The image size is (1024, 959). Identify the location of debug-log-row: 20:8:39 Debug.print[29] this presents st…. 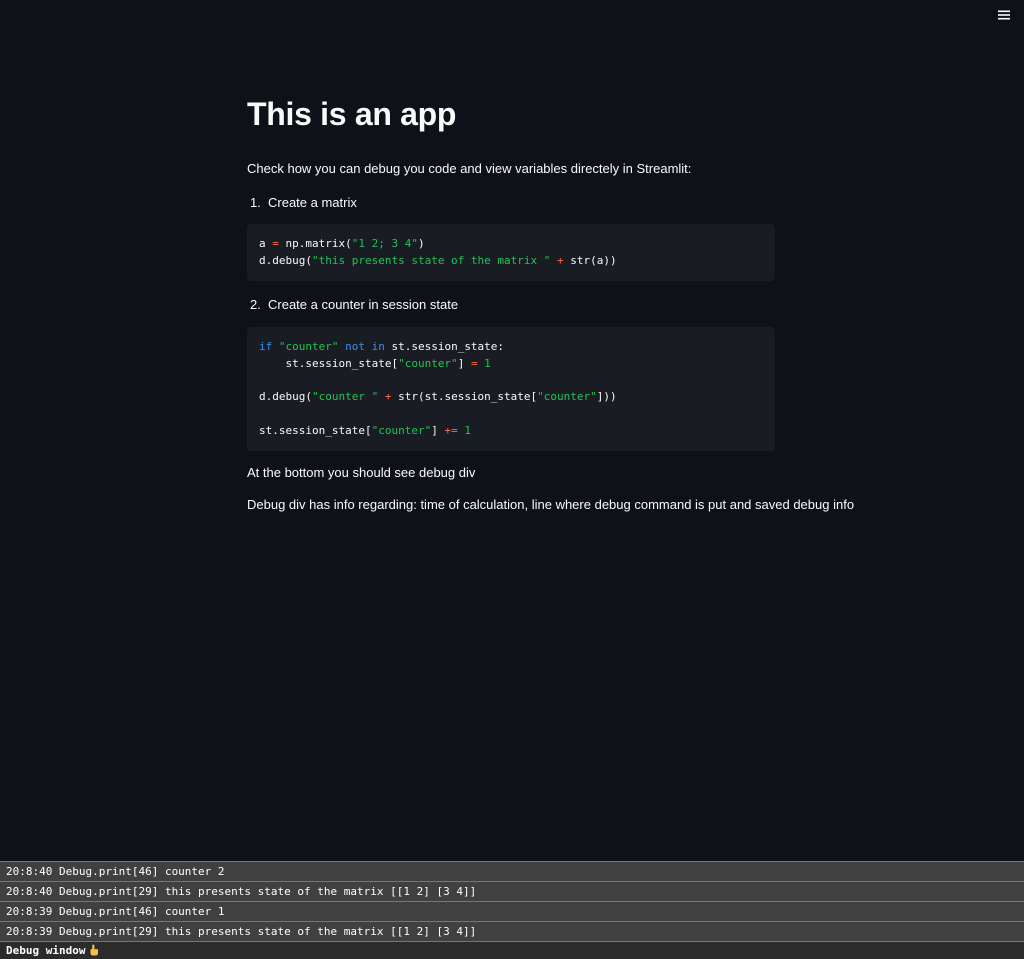
(512, 931).